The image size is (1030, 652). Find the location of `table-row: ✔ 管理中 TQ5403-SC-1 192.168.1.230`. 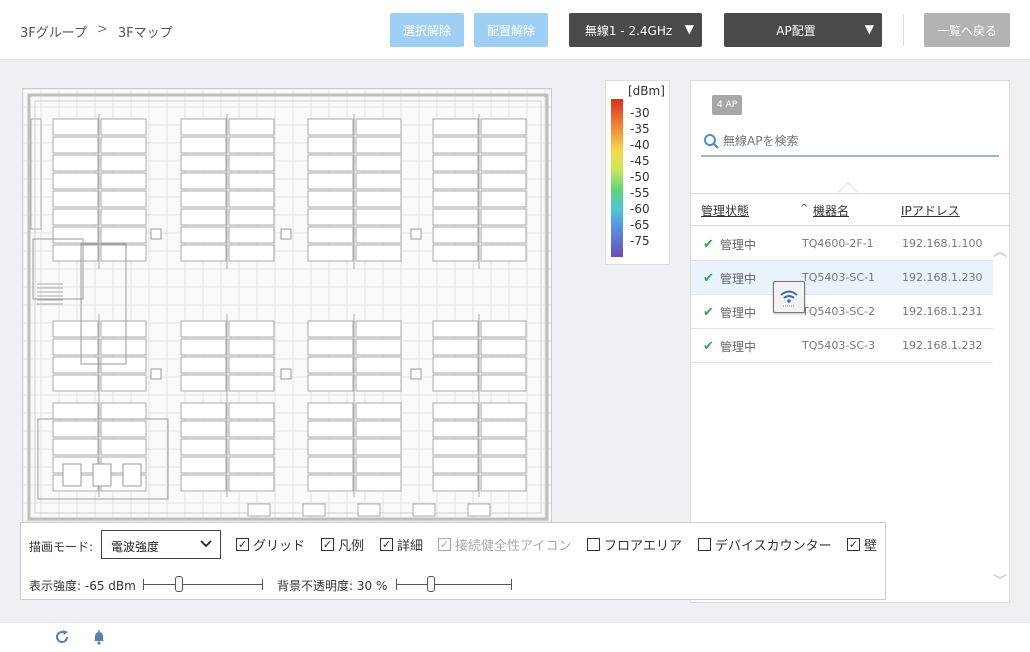

table-row: ✔ 管理中 TQ5403-SC-1 192.168.1.230 is located at coordinates (842, 278).